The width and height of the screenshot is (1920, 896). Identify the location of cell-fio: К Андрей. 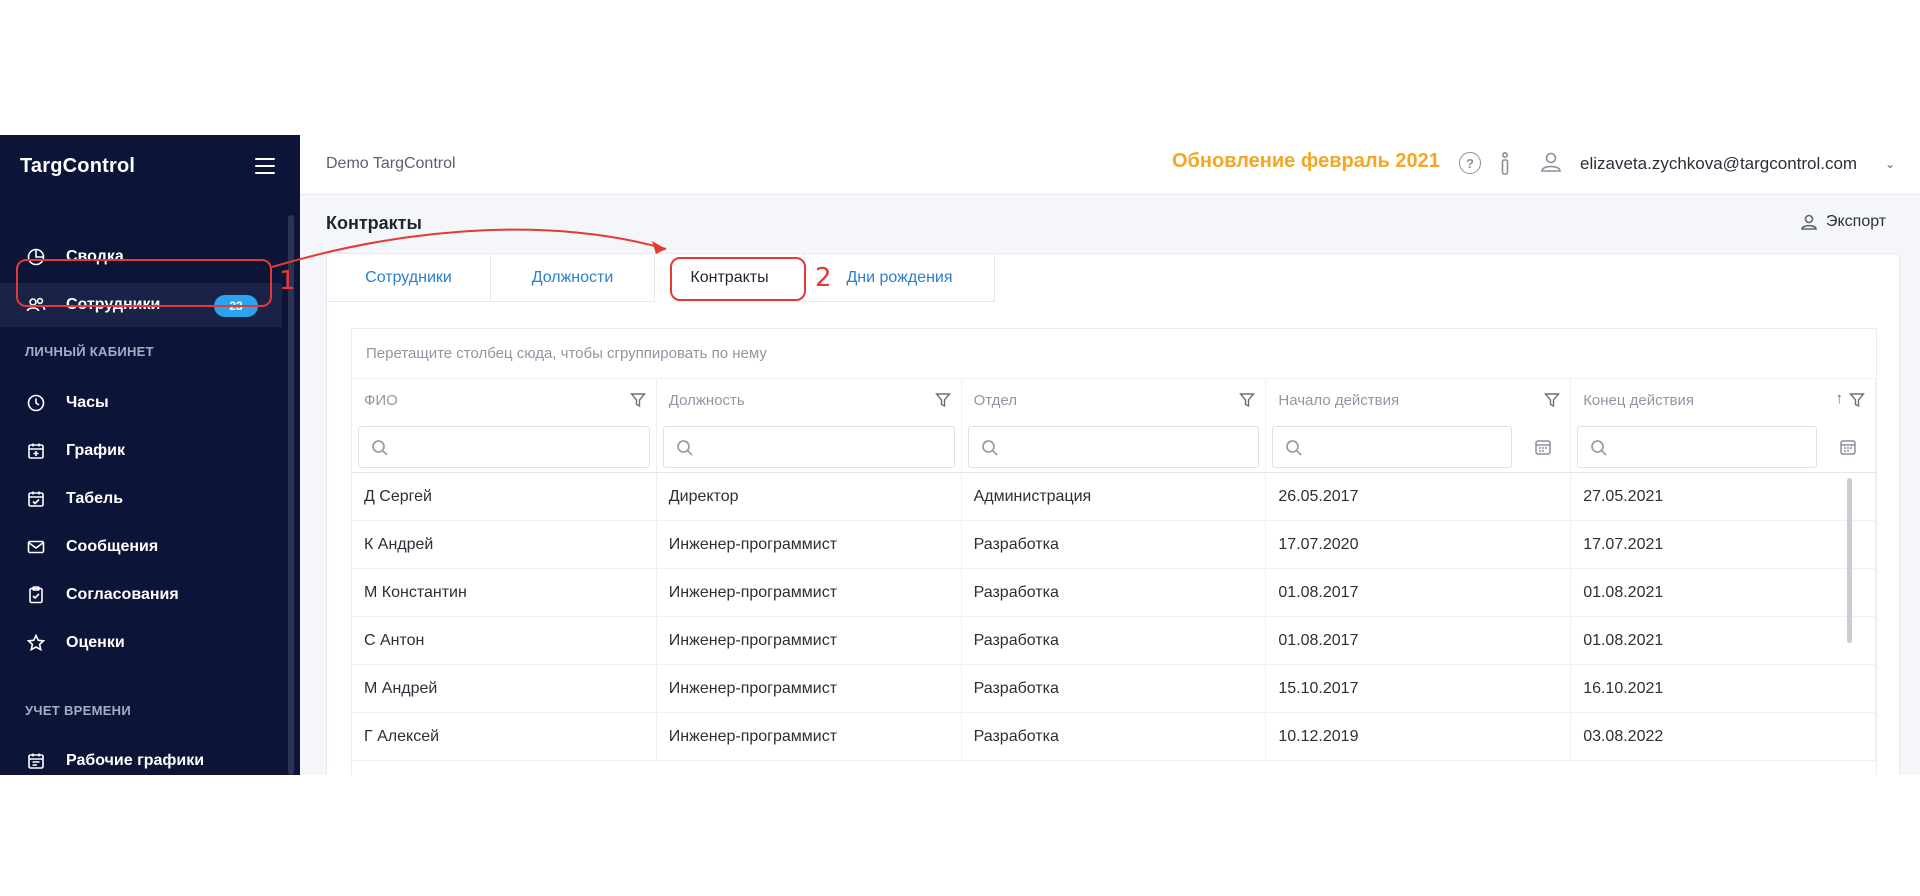
(504, 544).